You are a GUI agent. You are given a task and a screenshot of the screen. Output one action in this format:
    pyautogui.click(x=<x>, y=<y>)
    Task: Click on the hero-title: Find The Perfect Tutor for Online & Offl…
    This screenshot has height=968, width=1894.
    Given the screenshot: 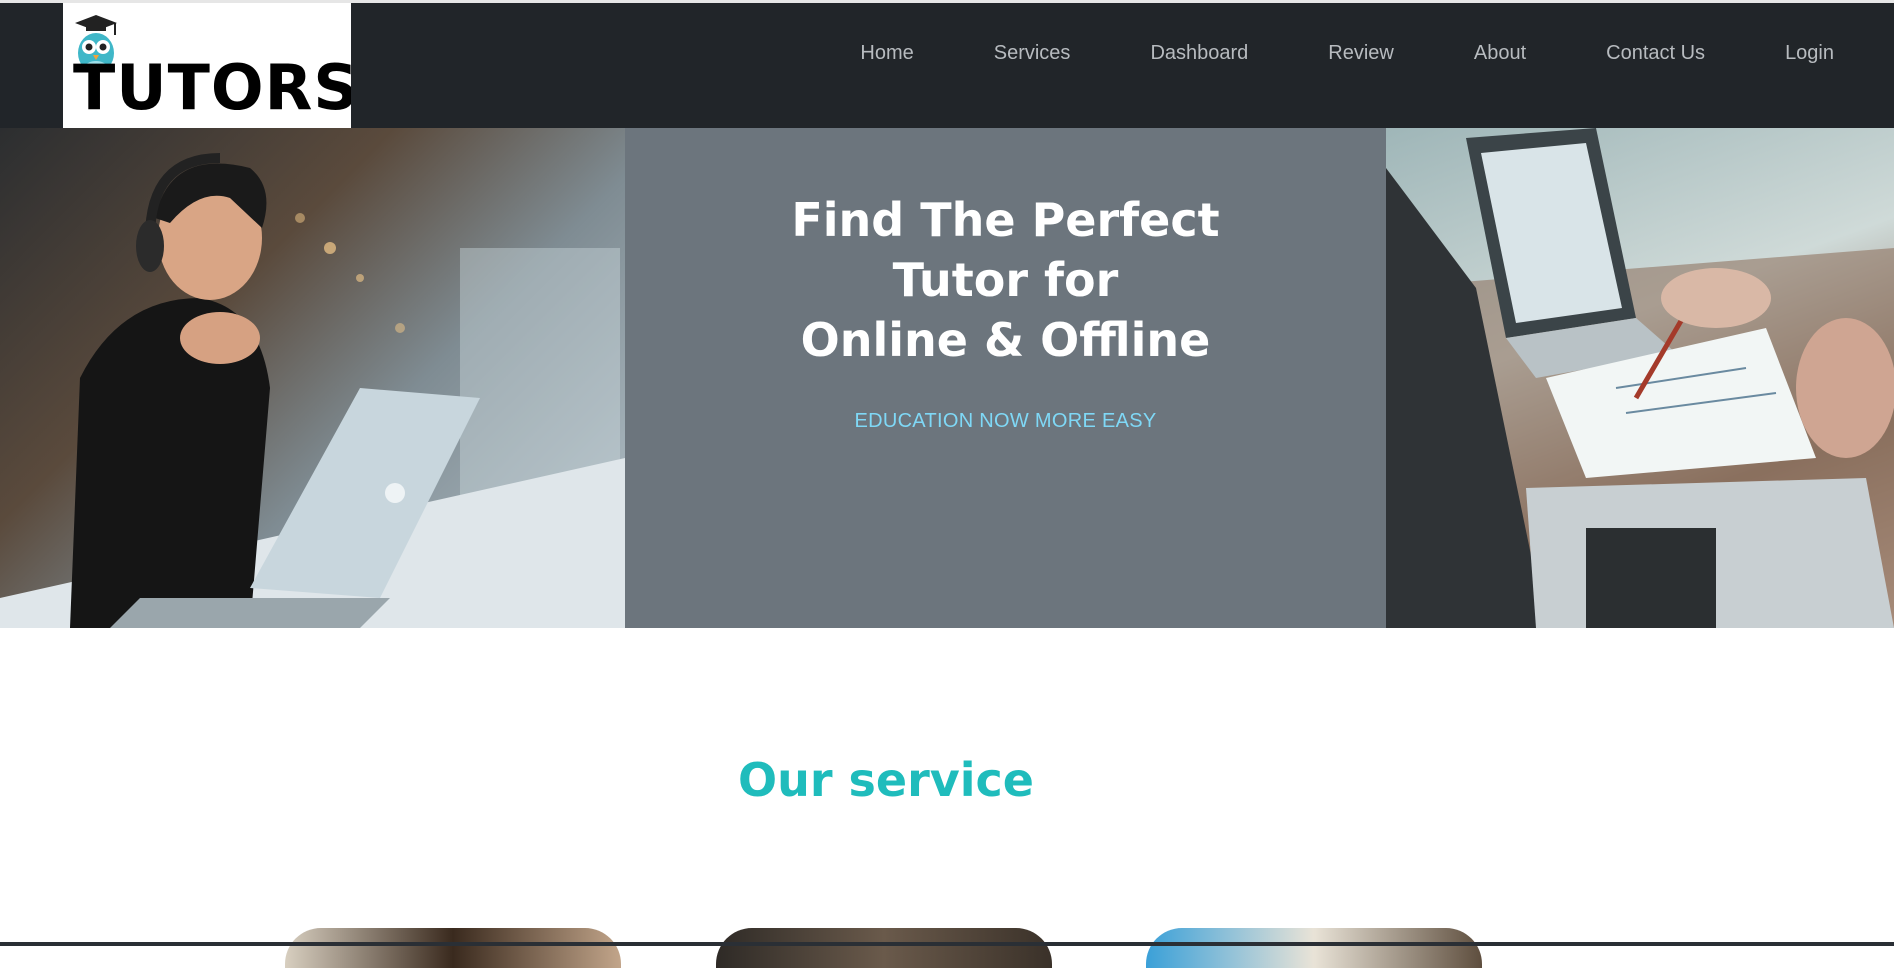 What is the action you would take?
    pyautogui.click(x=1005, y=280)
    